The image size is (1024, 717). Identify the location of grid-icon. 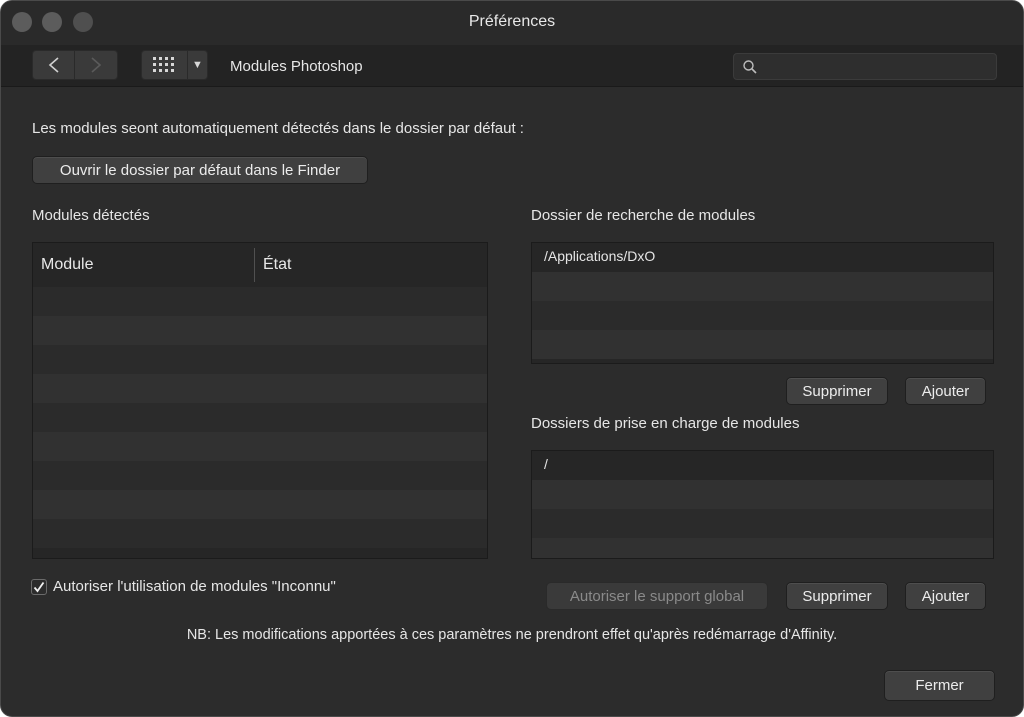
(163, 64).